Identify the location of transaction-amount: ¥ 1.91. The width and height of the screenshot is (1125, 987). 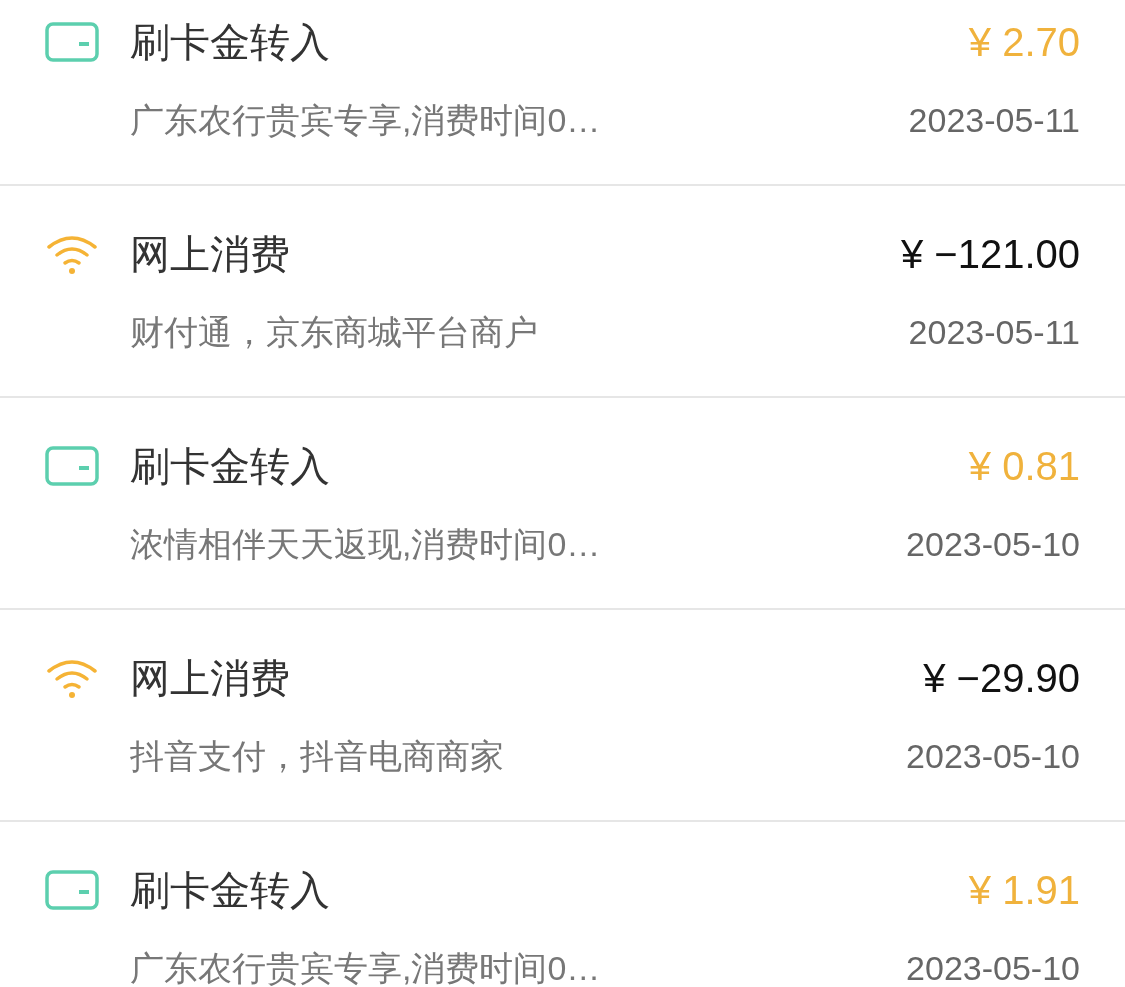
(1024, 890).